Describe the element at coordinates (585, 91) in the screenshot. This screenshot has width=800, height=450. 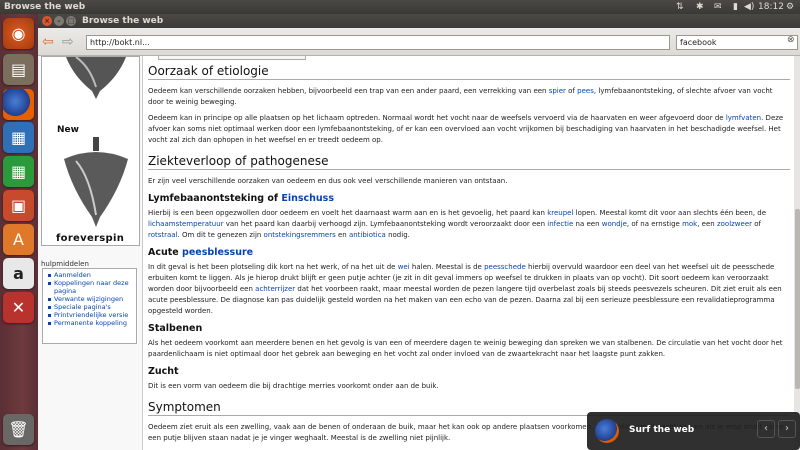
I see `link-pees: pees` at that location.